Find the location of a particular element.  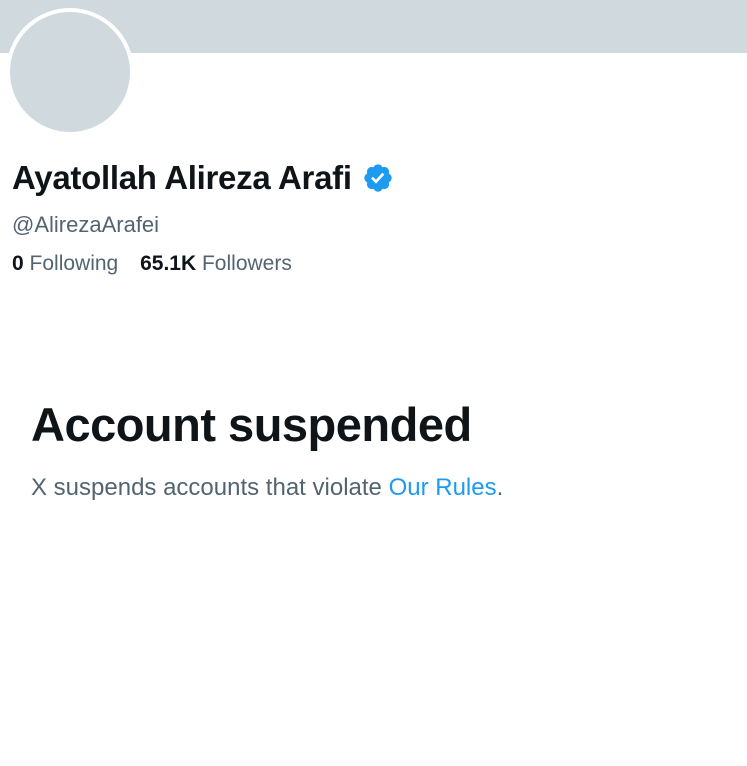

following-stat: 0 Following is located at coordinates (65, 264).